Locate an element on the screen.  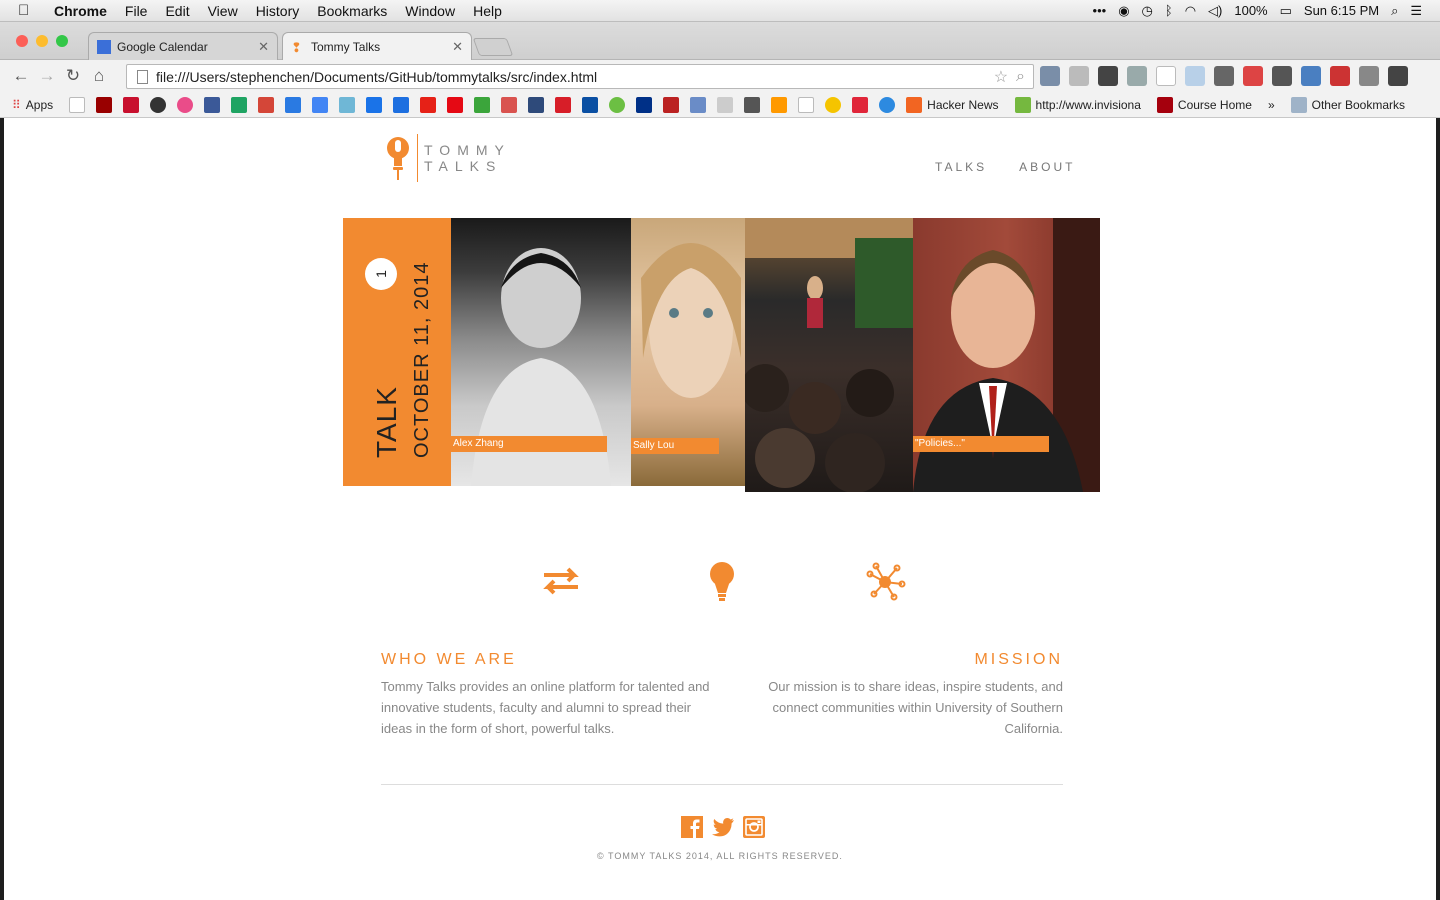
back-icon: ← is located at coordinates (21, 76).